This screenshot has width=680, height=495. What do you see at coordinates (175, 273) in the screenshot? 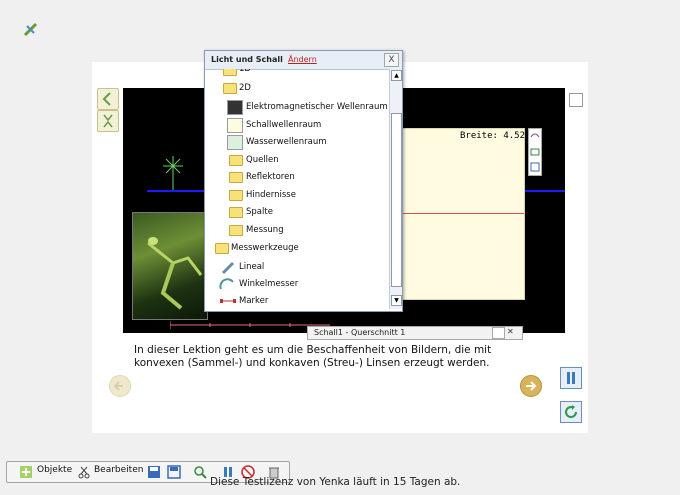
I see `mantis-image-icon` at bounding box center [175, 273].